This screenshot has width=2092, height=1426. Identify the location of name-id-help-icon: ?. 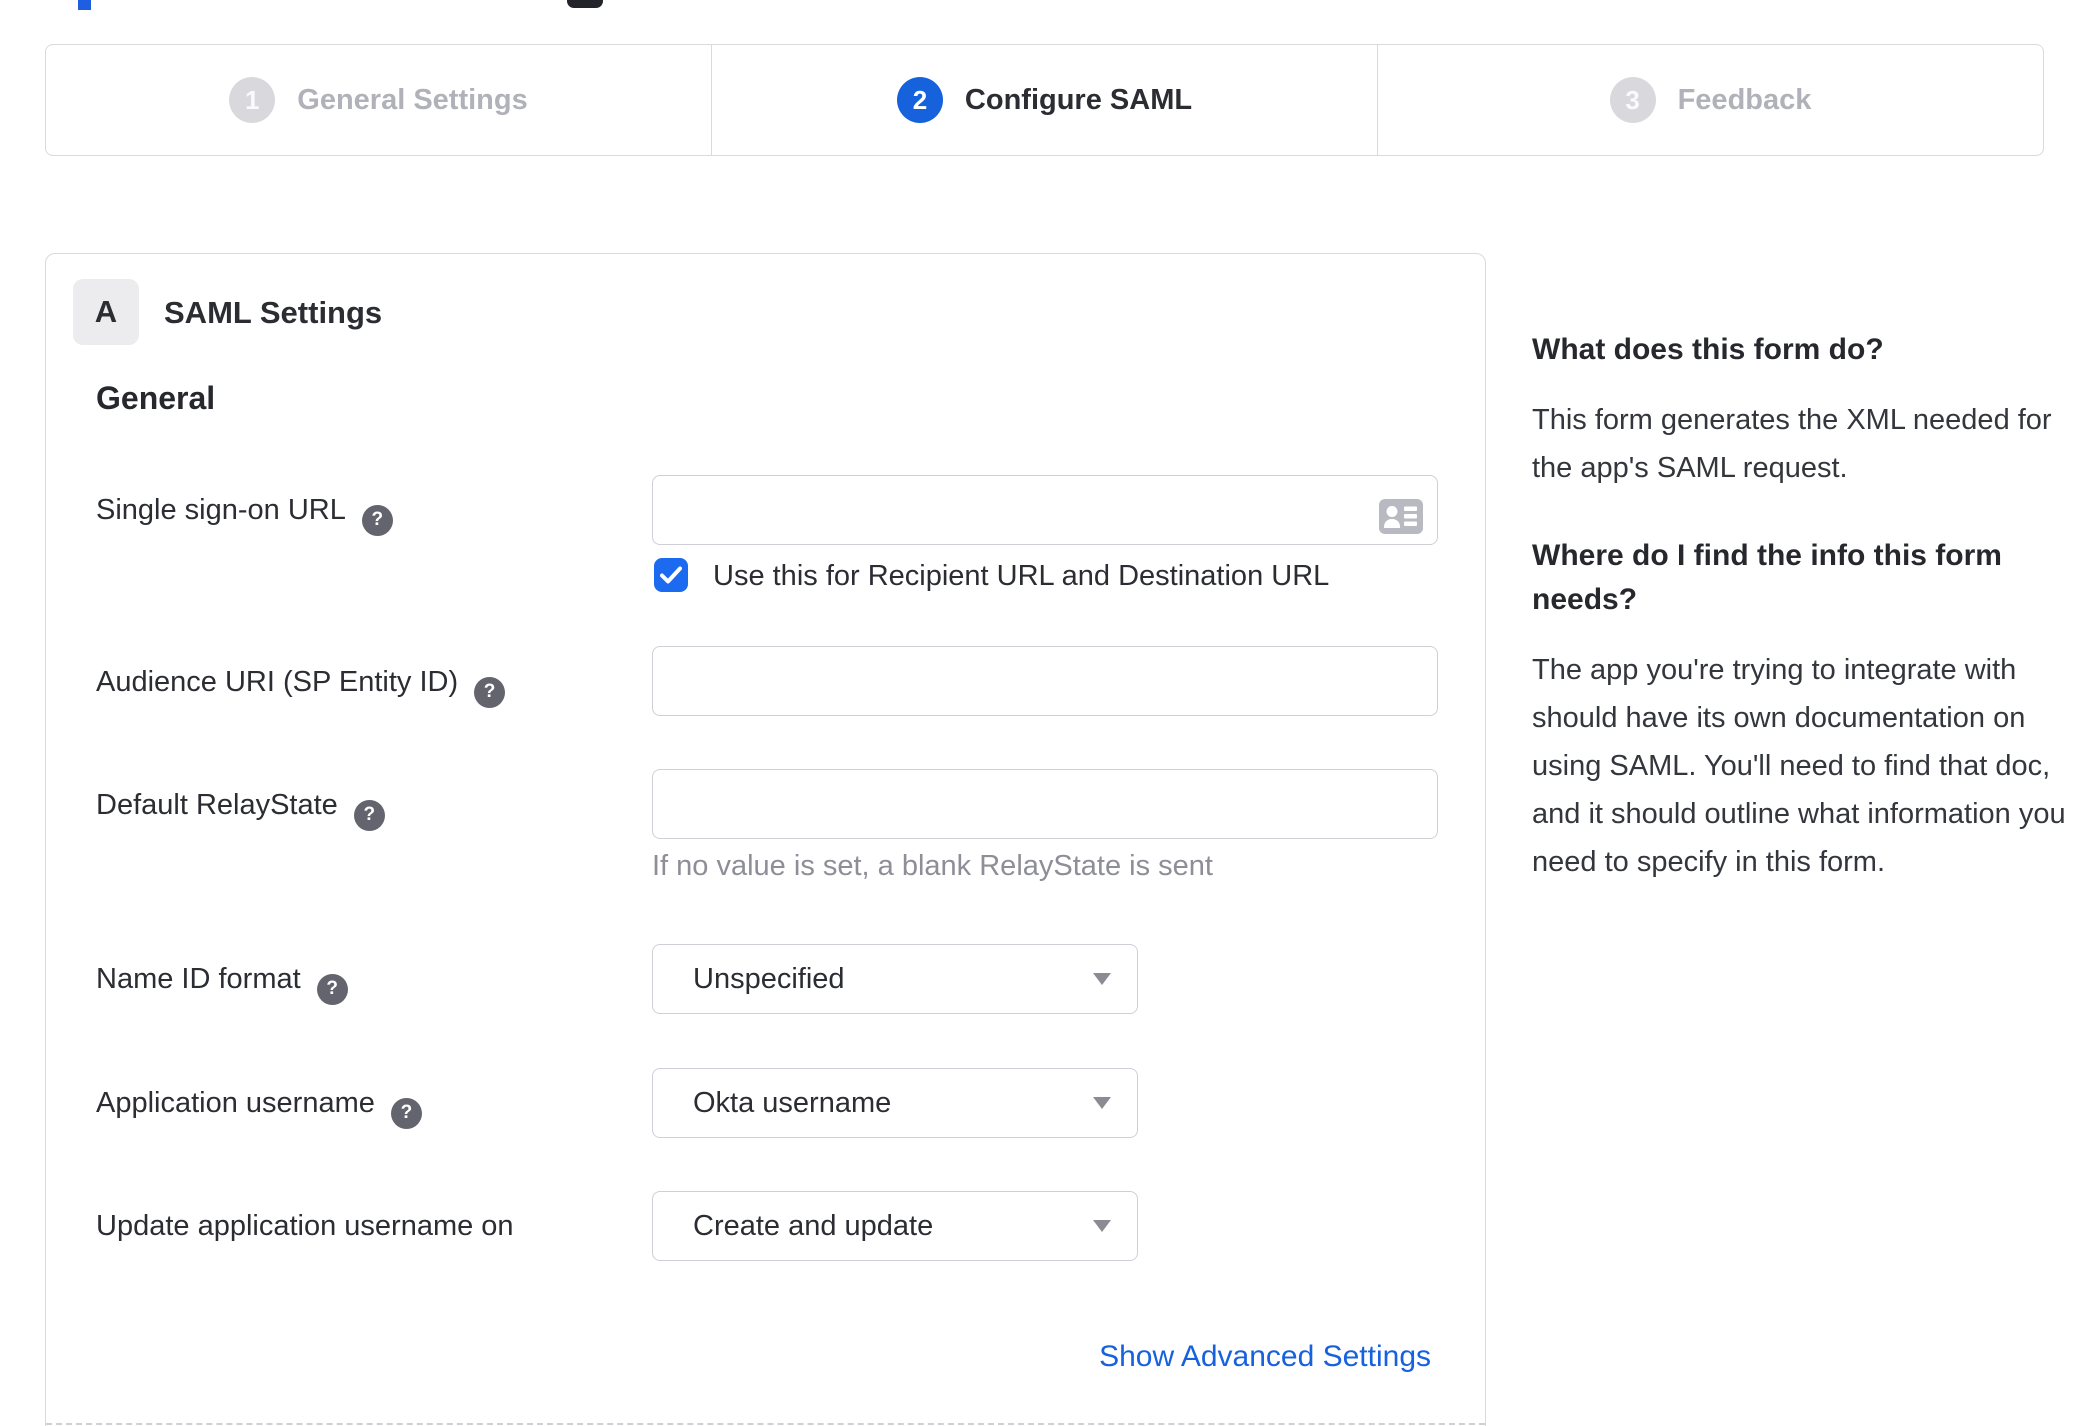
(332, 989).